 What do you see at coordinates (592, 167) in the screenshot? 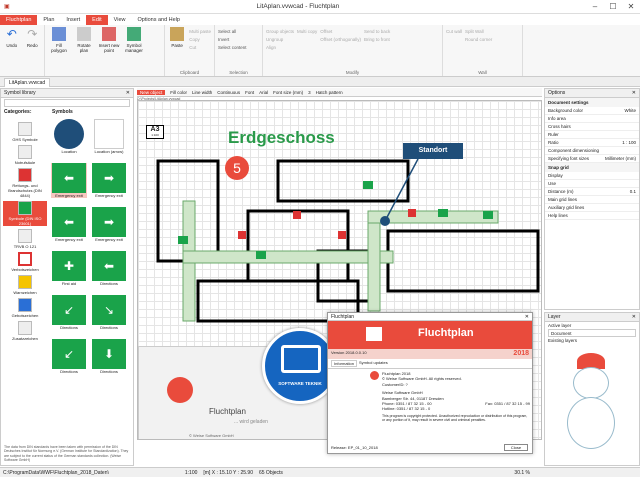
I see `snap-grid-section: Snap grid` at bounding box center [592, 167].